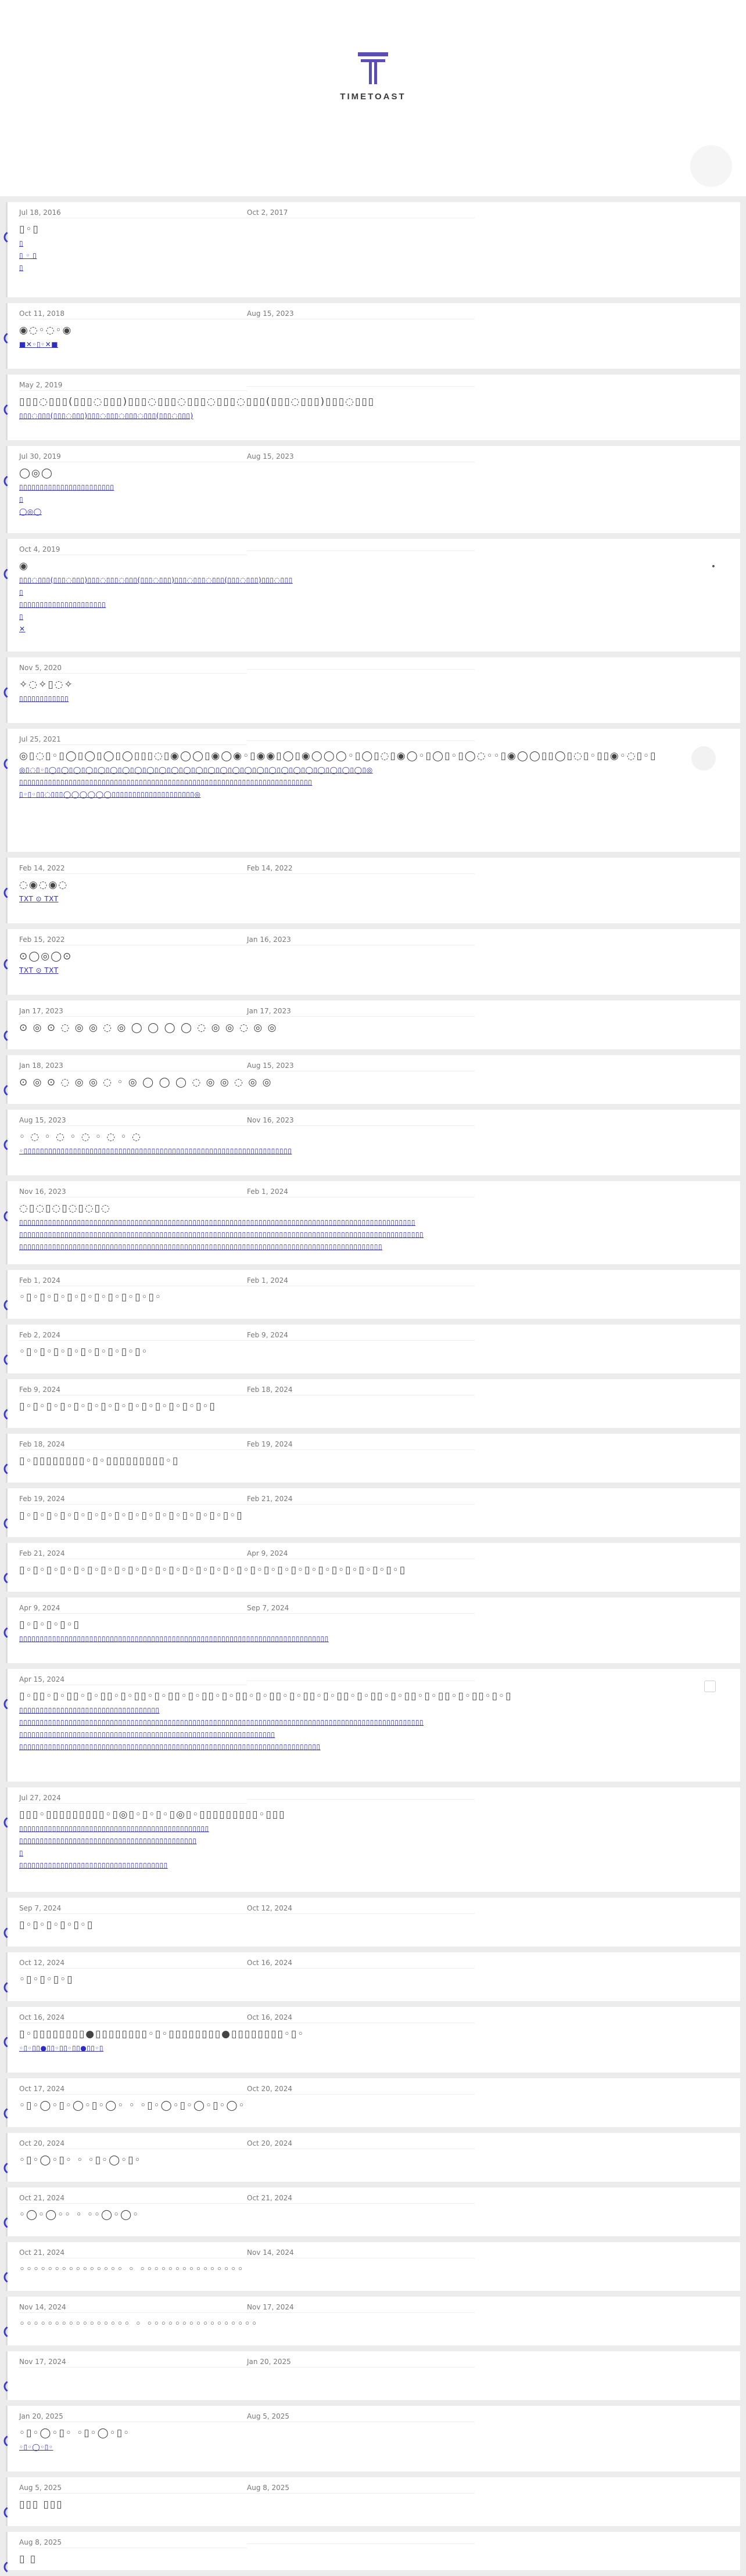 This screenshot has height=2576, width=746. Describe the element at coordinates (373, 249) in the screenshot. I see `timeline-event-card: Jul 18, 2016 Oct 2, 2017 ▯◦▯ ▯ ▯ ◦ ▯ ▯` at that location.